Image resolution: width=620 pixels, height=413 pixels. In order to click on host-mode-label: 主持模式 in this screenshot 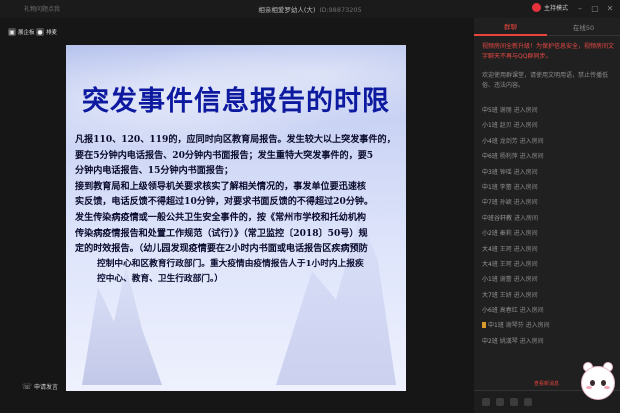, I will do `click(556, 8)`.